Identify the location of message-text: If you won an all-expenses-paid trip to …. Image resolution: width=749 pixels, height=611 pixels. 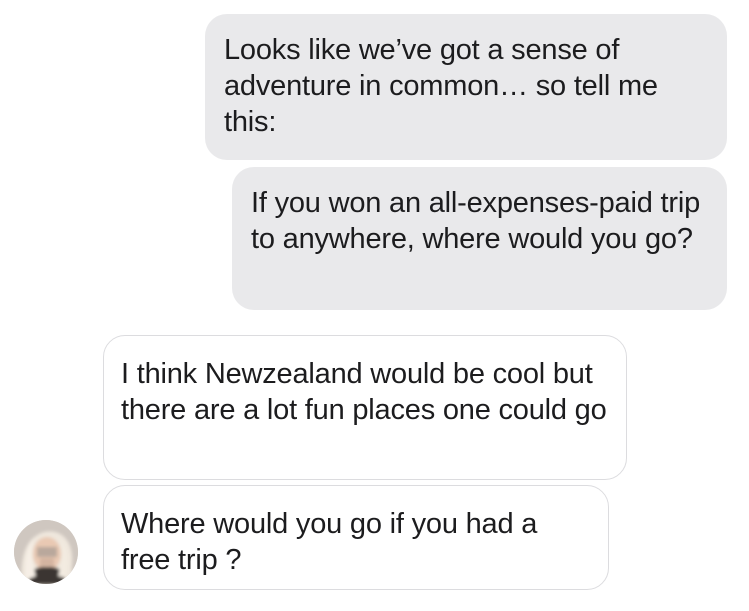
(475, 221).